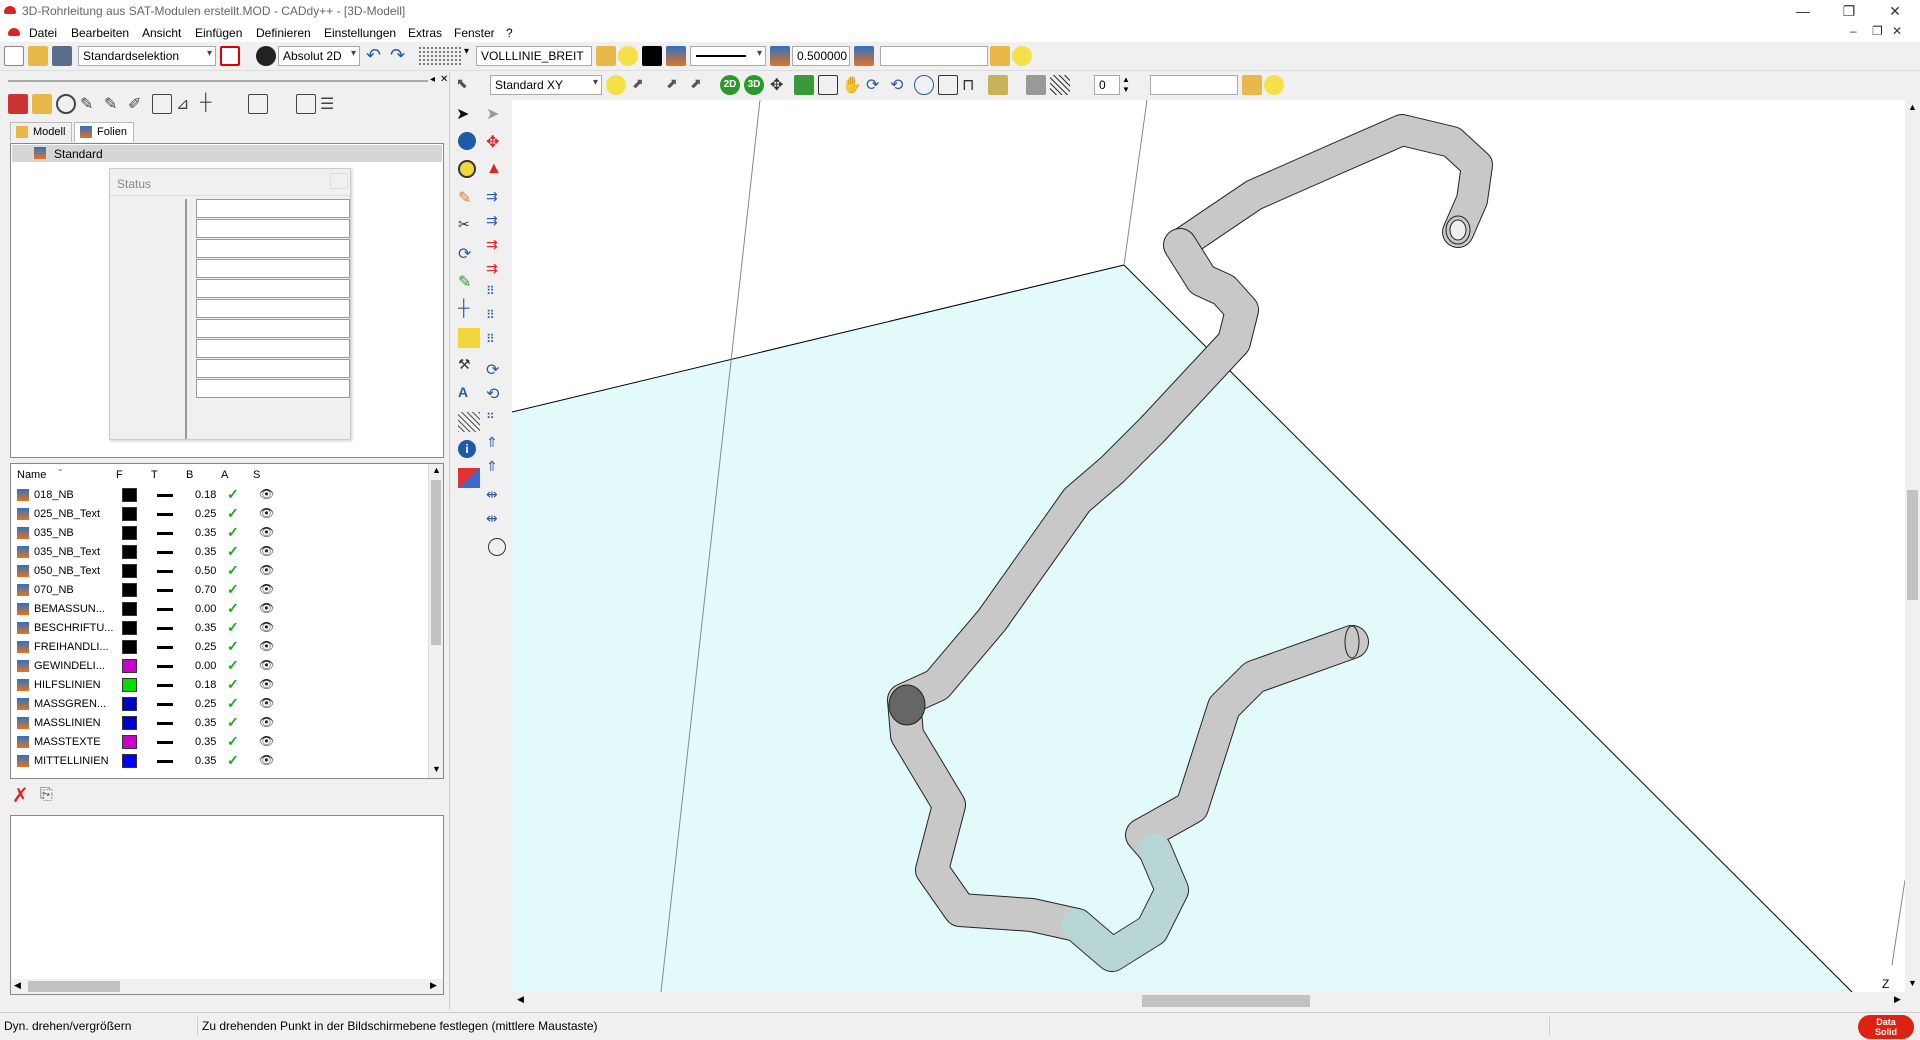 The image size is (1920, 1040). Describe the element at coordinates (220, 628) in the screenshot. I see `layer-row: BESCHRIFTU... 0.35 ✓ 👁` at that location.